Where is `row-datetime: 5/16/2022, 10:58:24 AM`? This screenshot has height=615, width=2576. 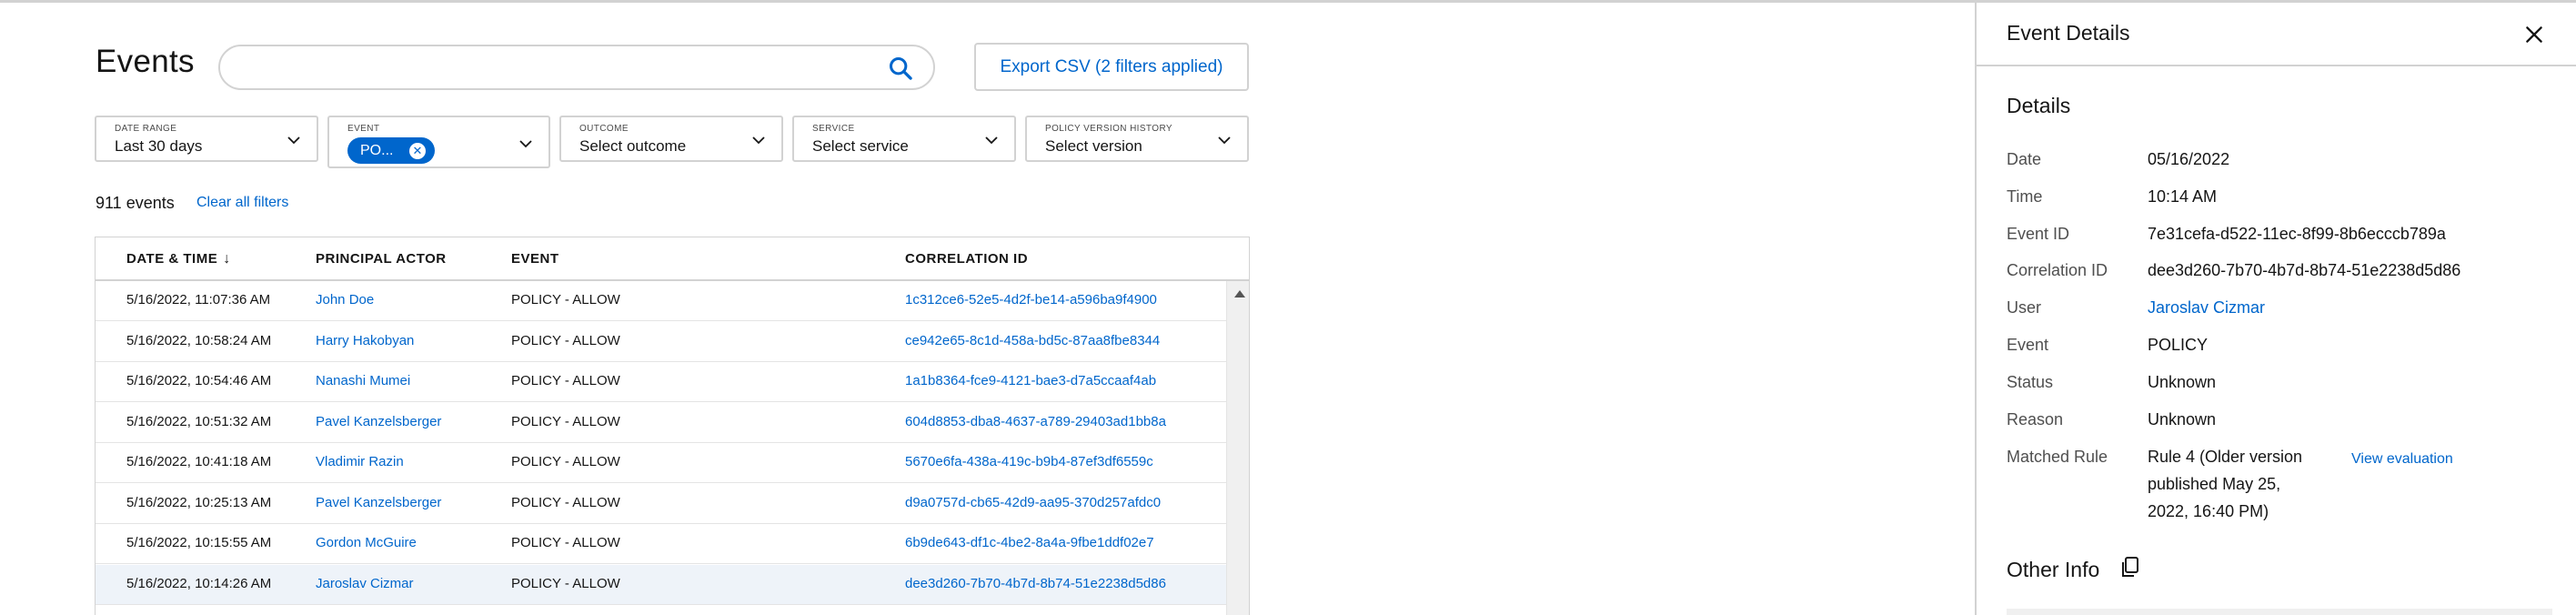 row-datetime: 5/16/2022, 10:58:24 AM is located at coordinates (199, 340).